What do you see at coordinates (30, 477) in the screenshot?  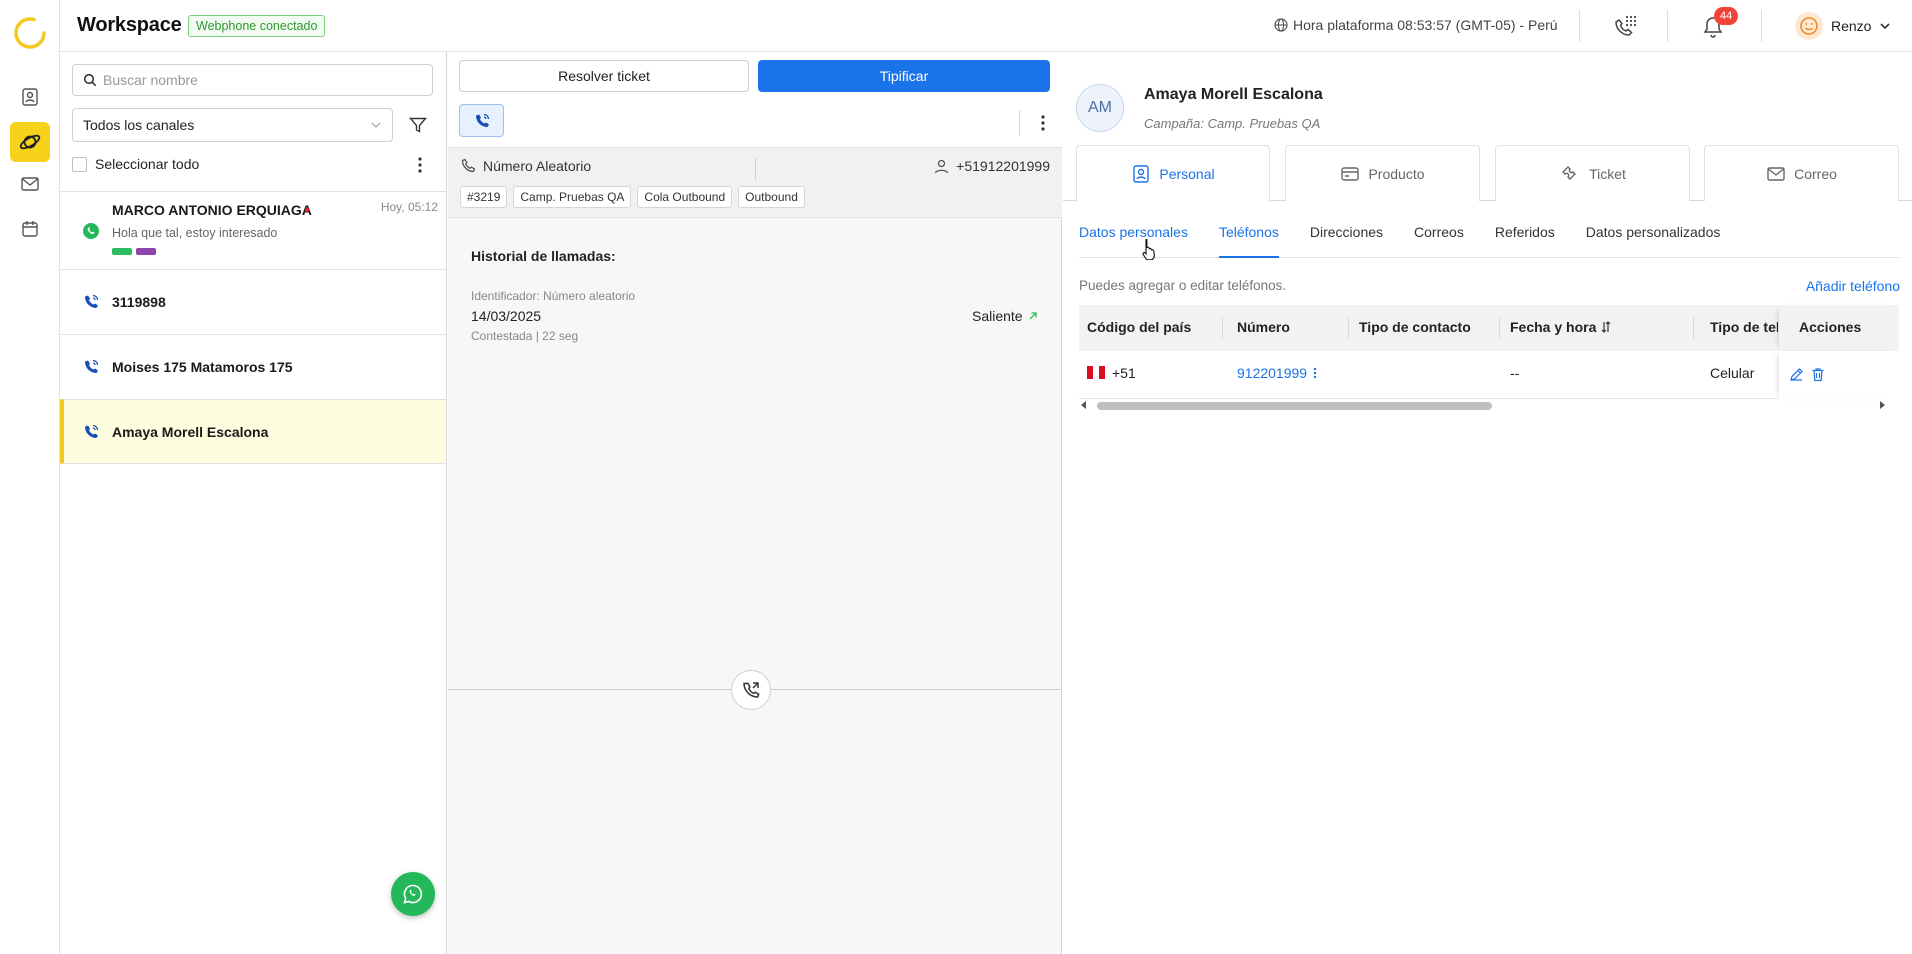 I see `left-rail` at bounding box center [30, 477].